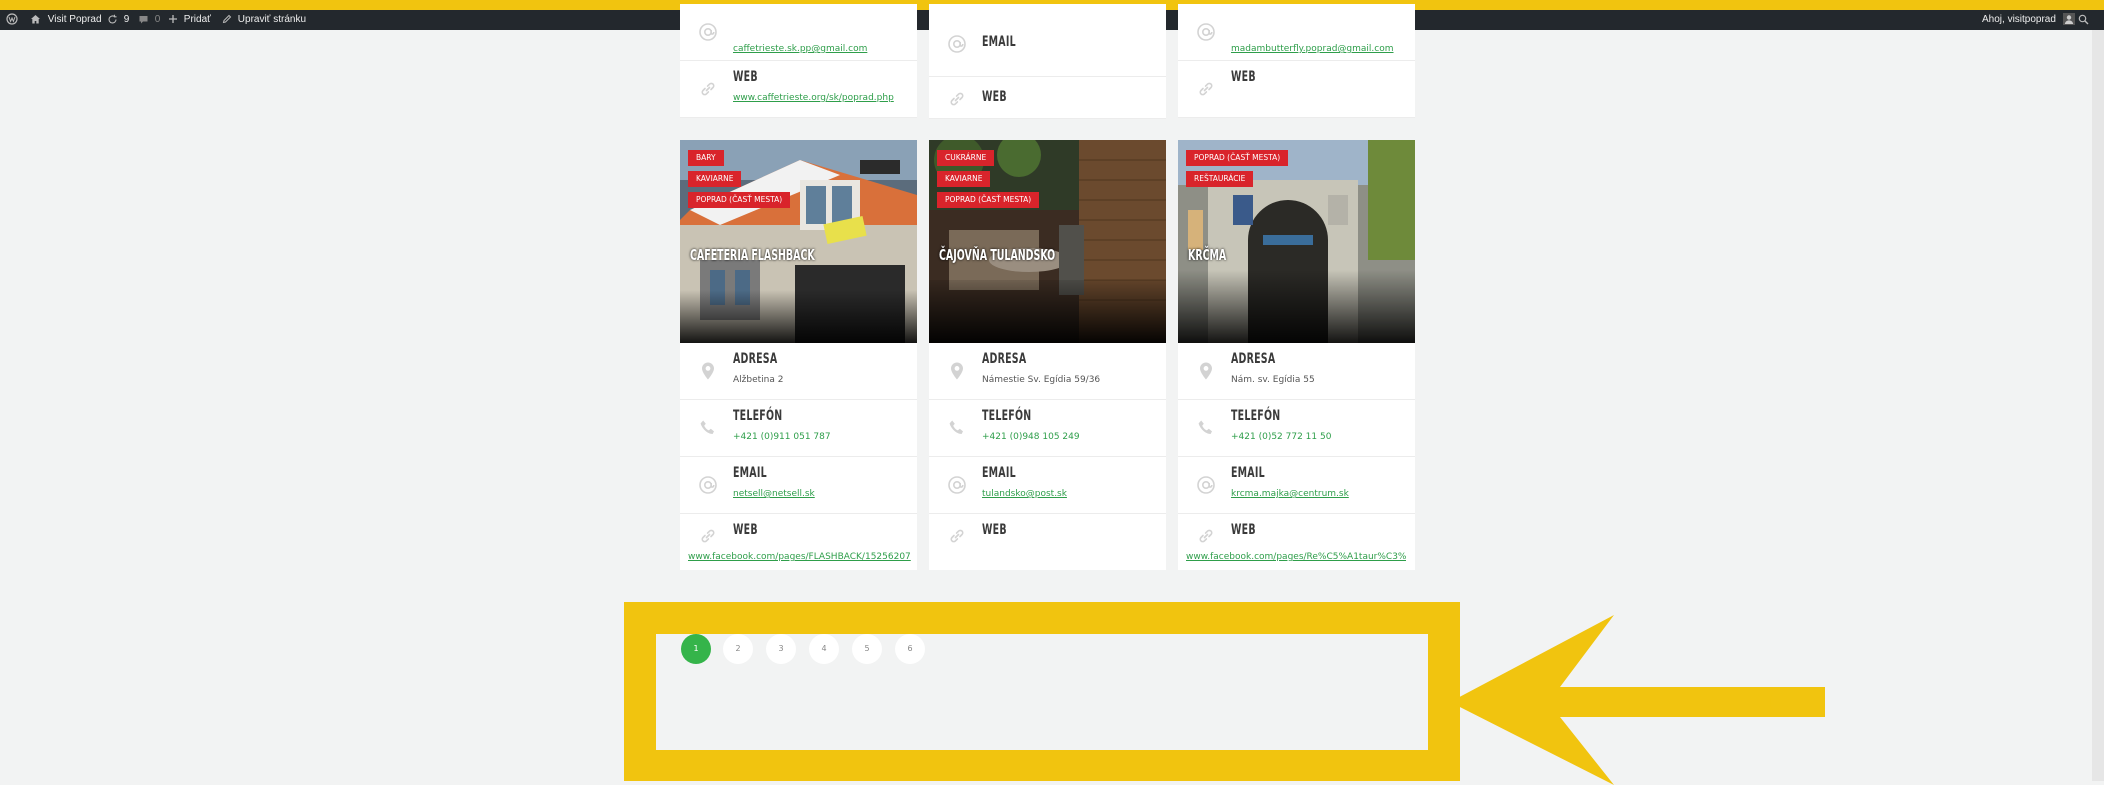 The image size is (2104, 785). Describe the element at coordinates (2083, 20) in the screenshot. I see `search-icon` at that location.